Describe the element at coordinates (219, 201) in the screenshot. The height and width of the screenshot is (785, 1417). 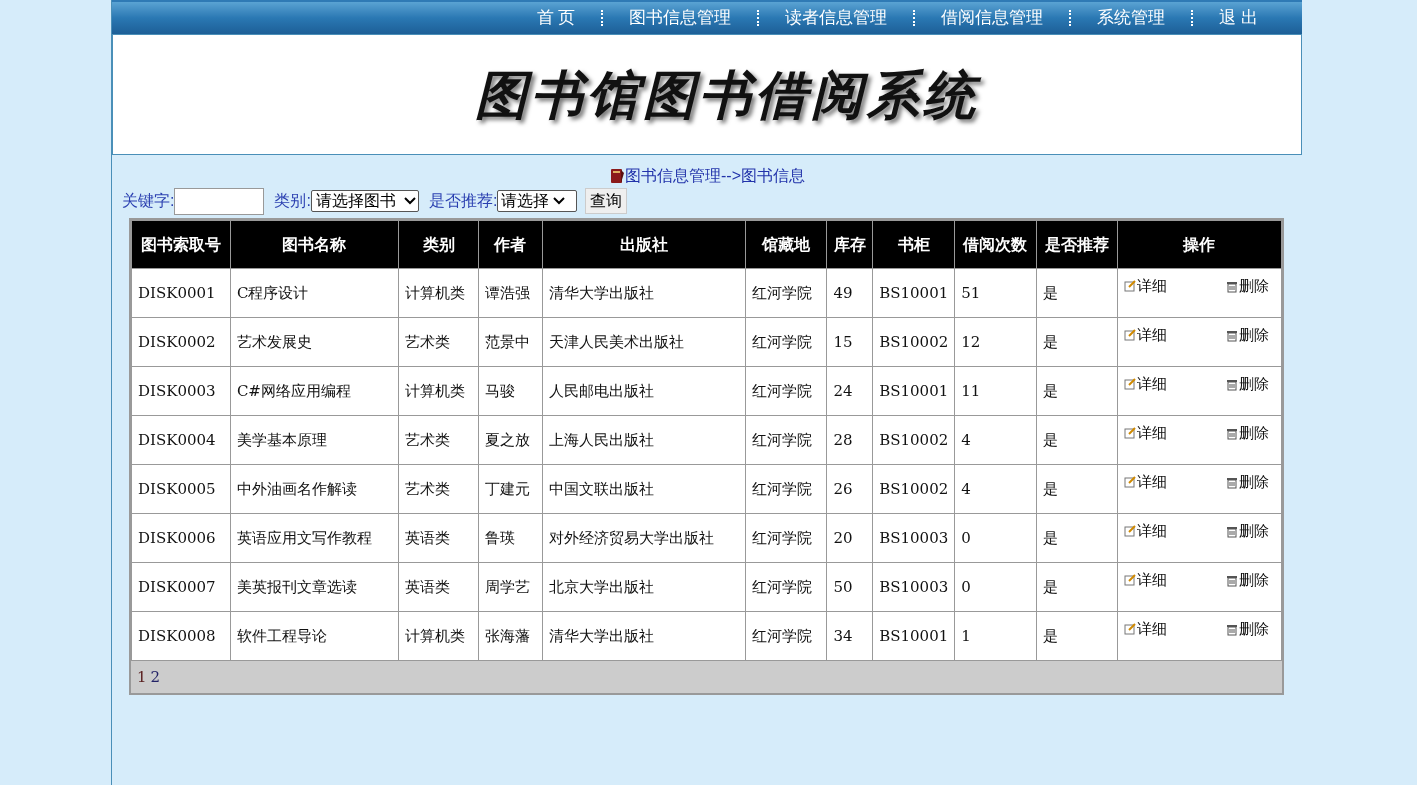
I see `keyword-field` at that location.